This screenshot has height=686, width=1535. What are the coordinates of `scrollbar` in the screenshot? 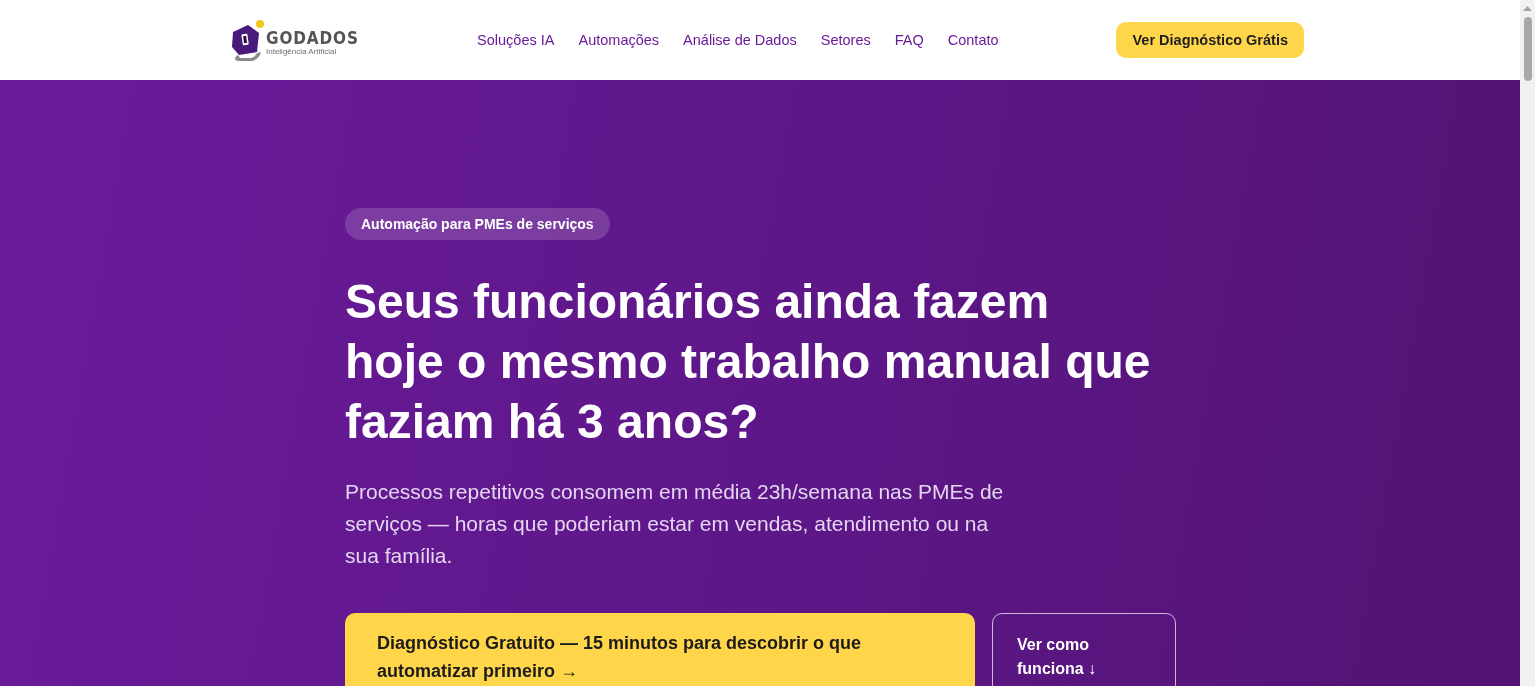 It's located at (1527, 343).